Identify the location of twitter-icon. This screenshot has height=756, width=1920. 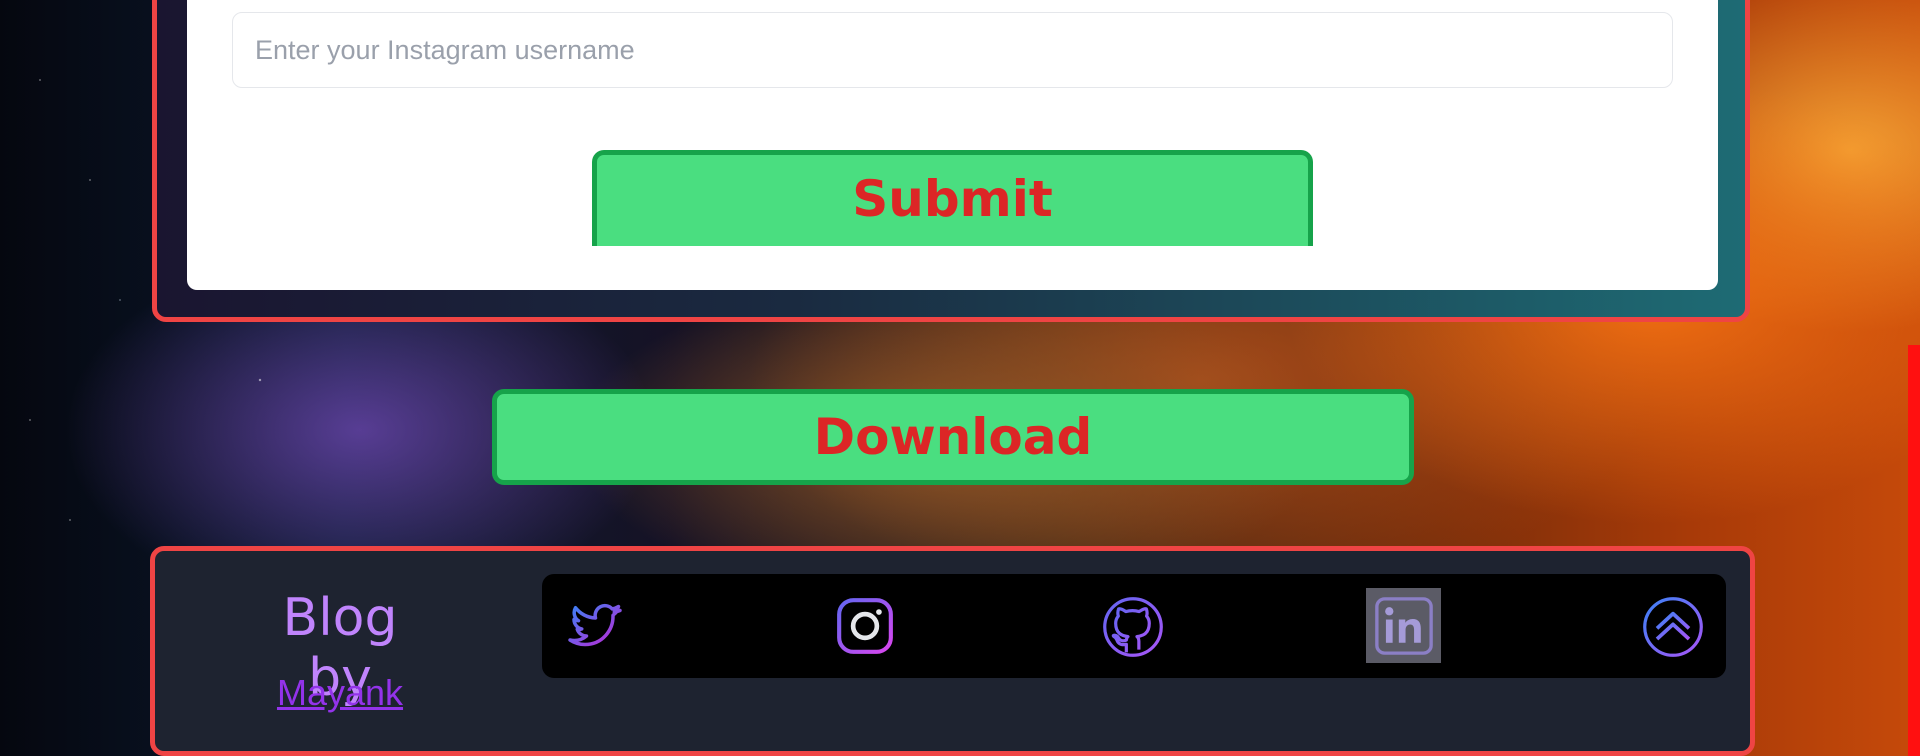
(595, 626).